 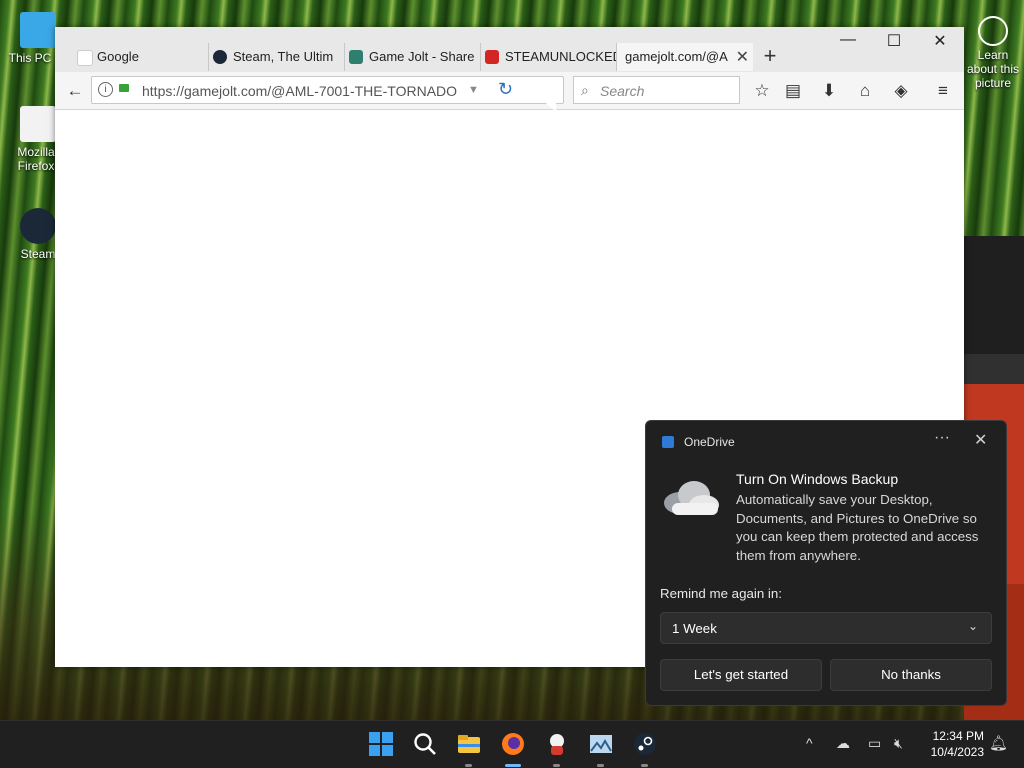 I want to click on back-button: ←, so click(x=75, y=91).